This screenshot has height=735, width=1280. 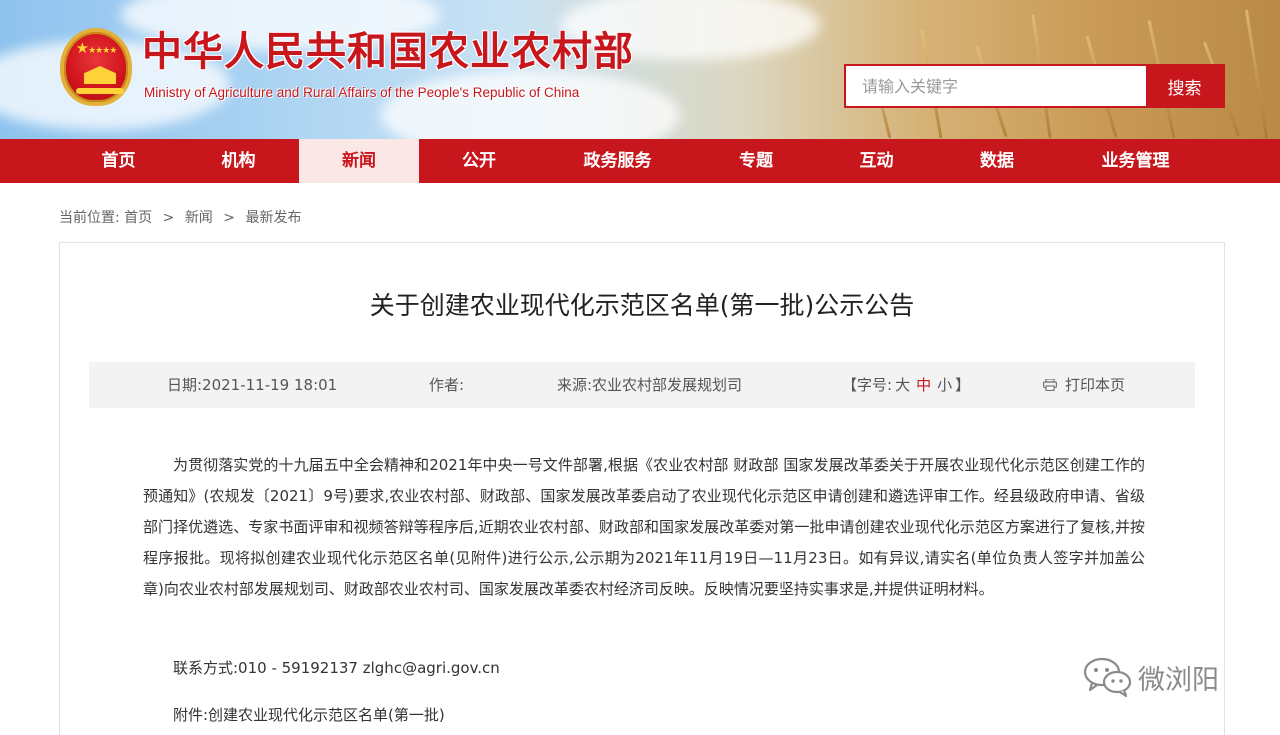 What do you see at coordinates (867, 385) in the screenshot?
I see `font-size-label: 【字号:` at bounding box center [867, 385].